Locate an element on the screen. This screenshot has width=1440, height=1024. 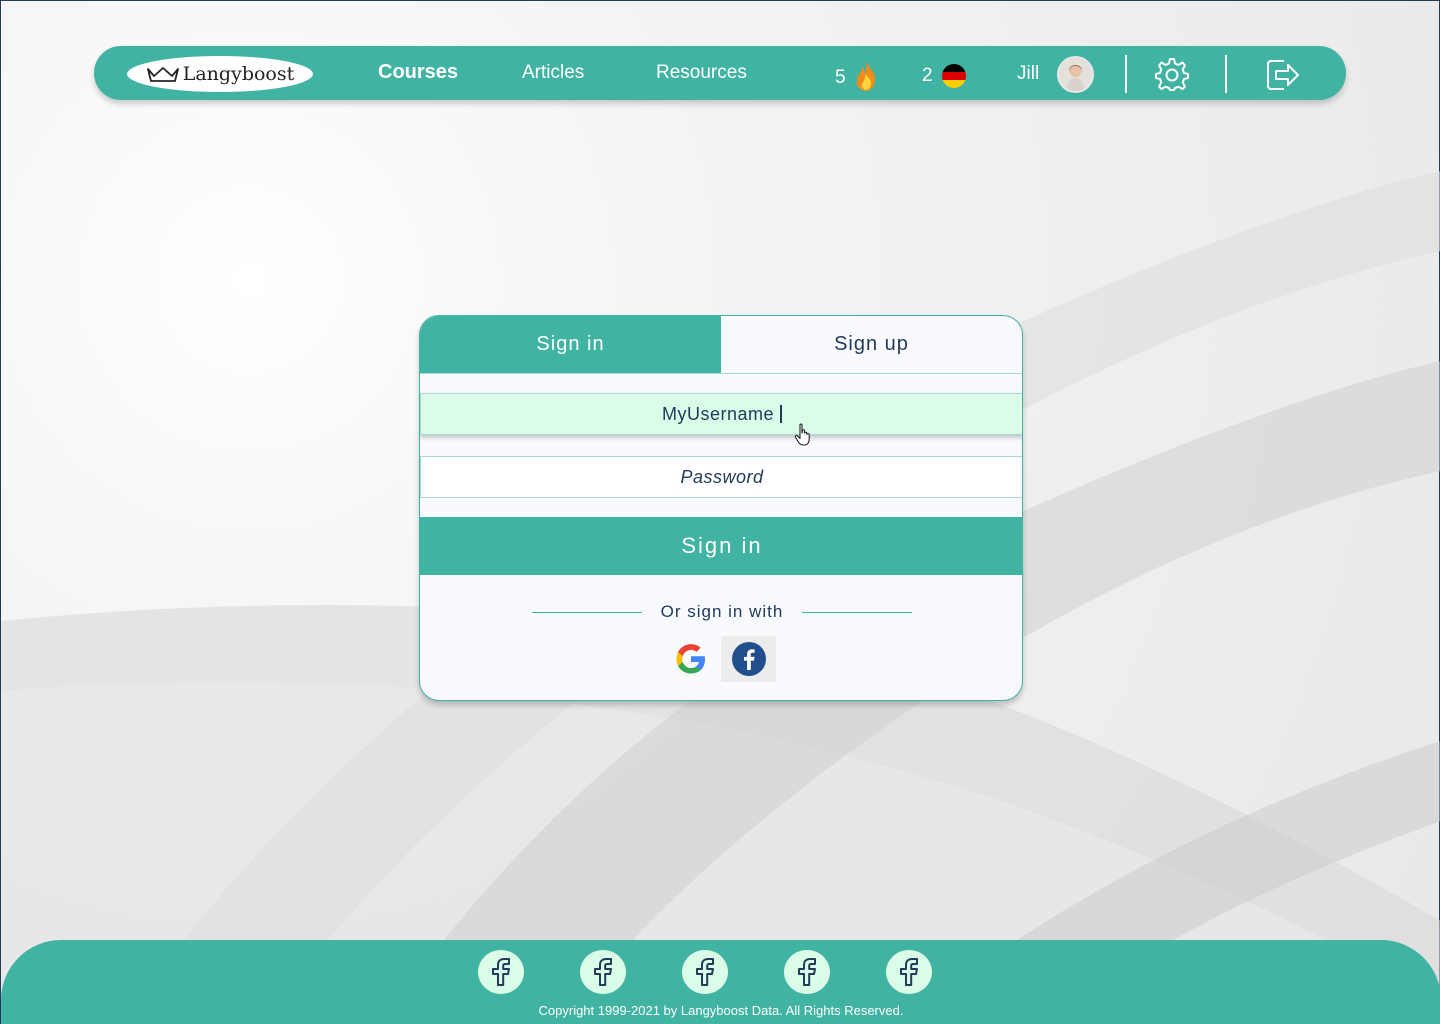
google-icon is located at coordinates (690, 659).